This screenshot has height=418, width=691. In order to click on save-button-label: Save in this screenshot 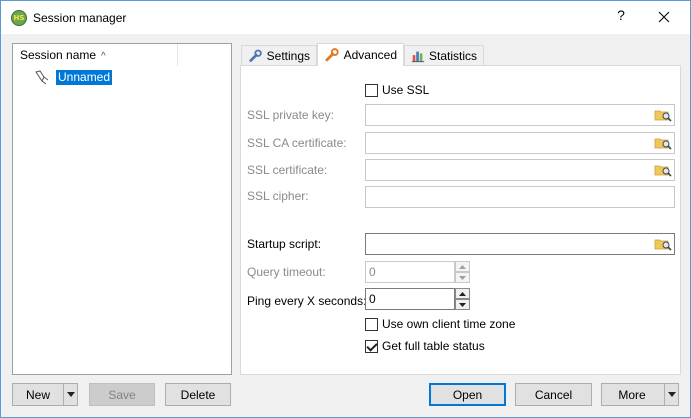, I will do `click(122, 394)`.